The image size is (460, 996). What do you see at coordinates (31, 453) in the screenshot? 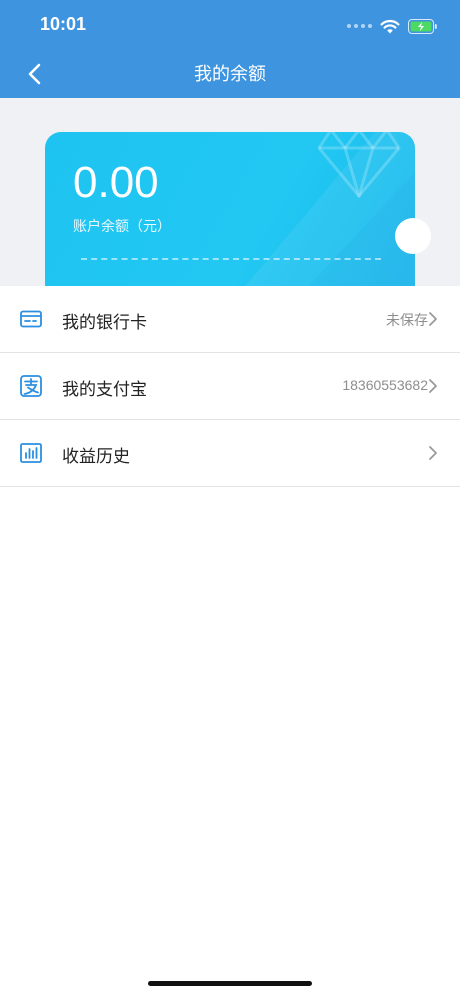
I see `bar-chart-icon` at bounding box center [31, 453].